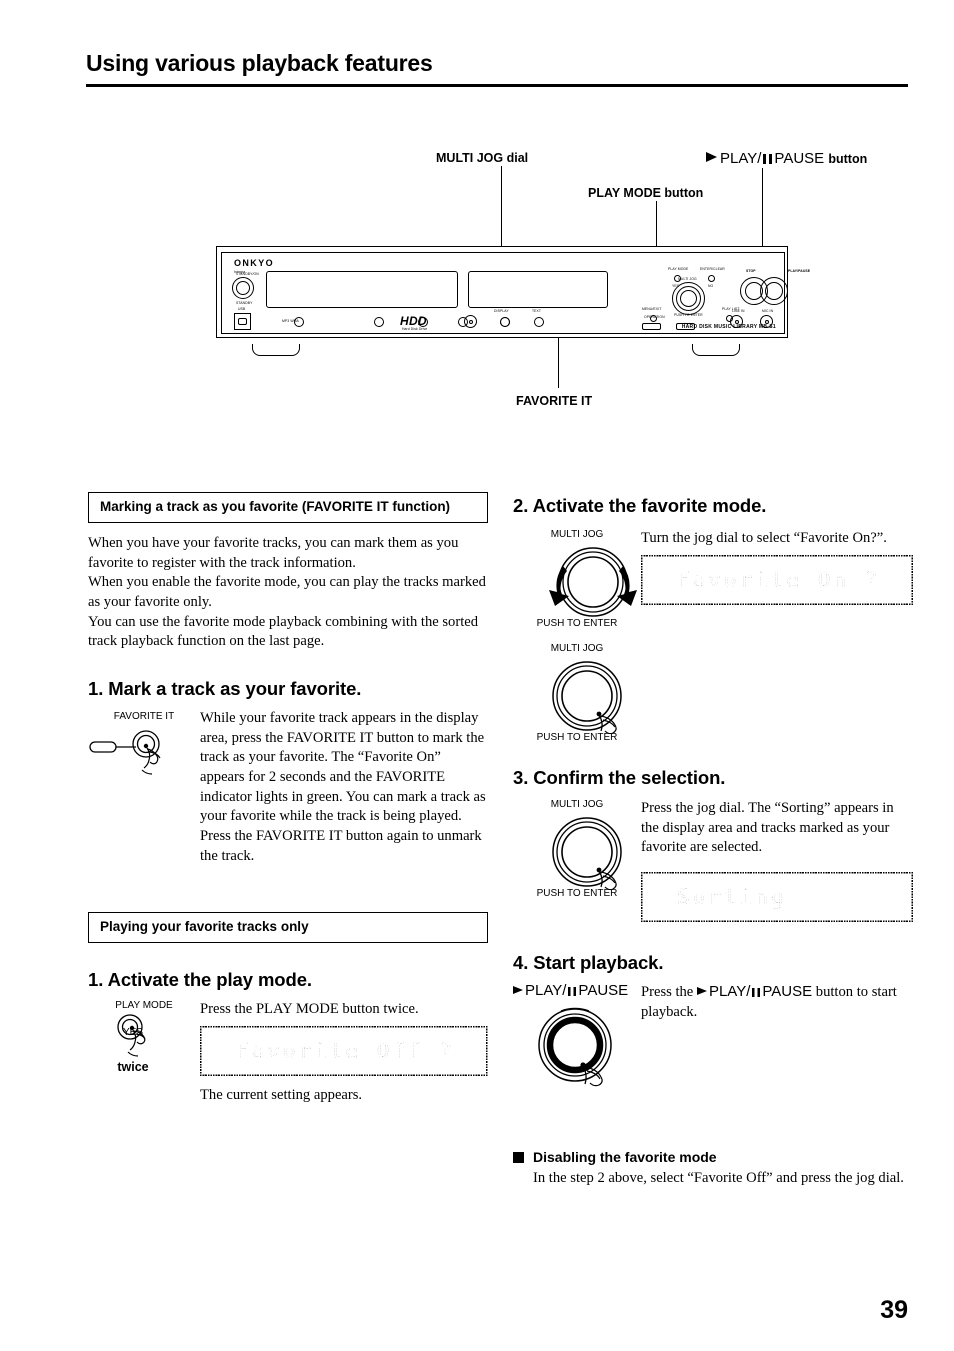  What do you see at coordinates (242, 321) in the screenshot?
I see `usb-port` at bounding box center [242, 321].